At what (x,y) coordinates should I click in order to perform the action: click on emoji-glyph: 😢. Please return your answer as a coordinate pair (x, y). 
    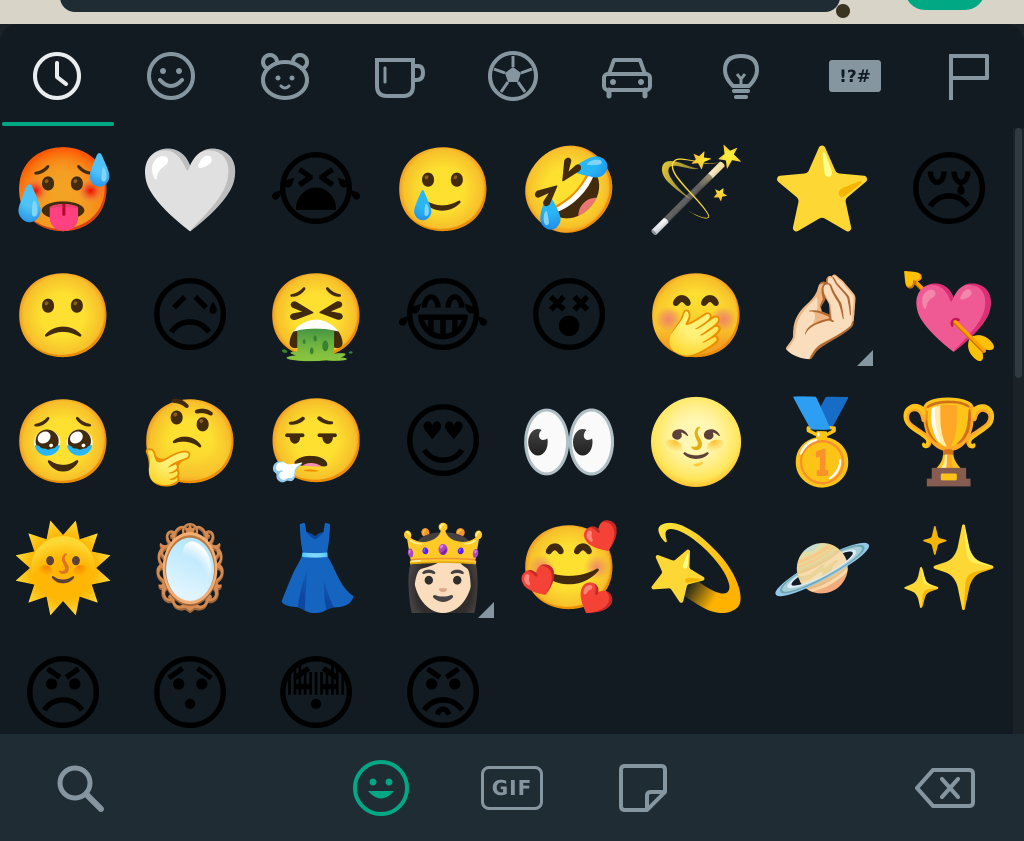
    Looking at the image, I should click on (949, 190).